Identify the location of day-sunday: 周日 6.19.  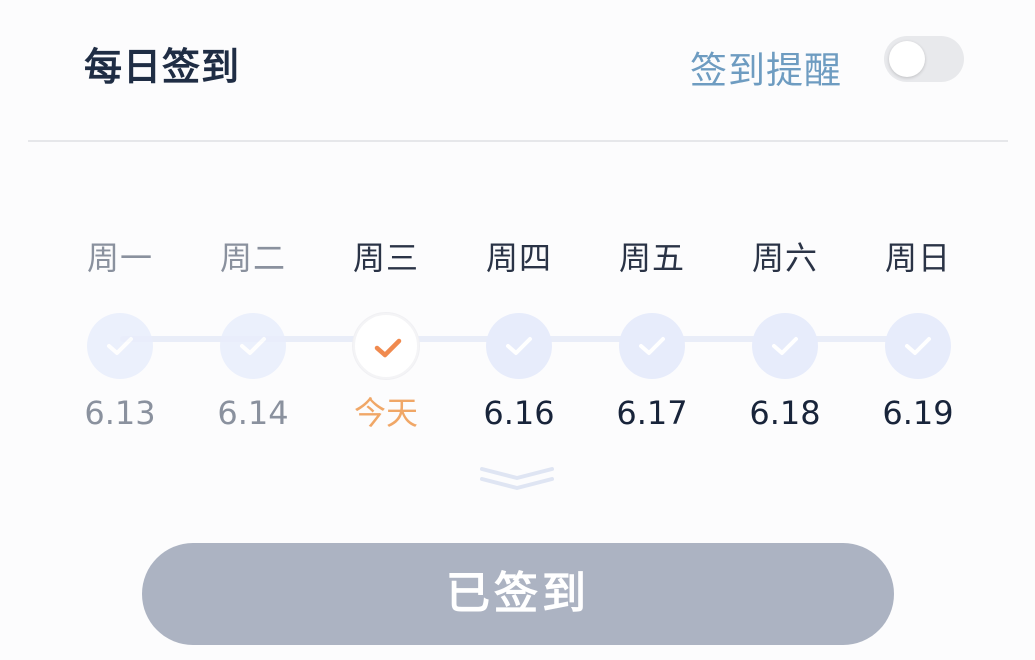
(918, 335).